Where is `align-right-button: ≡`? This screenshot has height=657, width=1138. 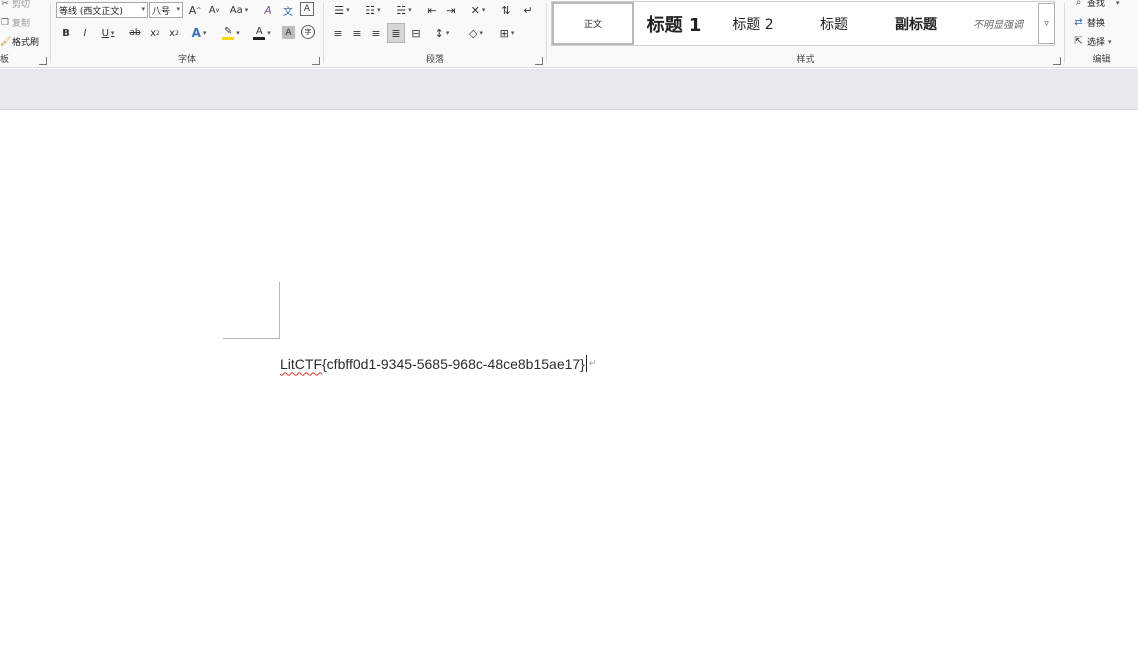
align-right-button: ≡ is located at coordinates (376, 33).